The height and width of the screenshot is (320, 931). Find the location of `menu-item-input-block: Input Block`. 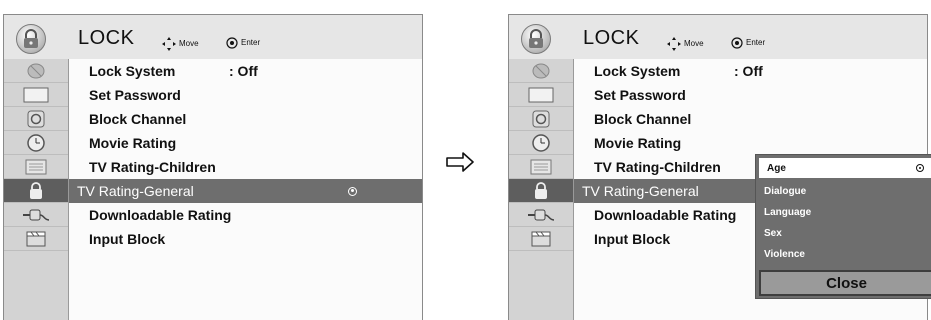

menu-item-input-block: Input Block is located at coordinates (245, 239).